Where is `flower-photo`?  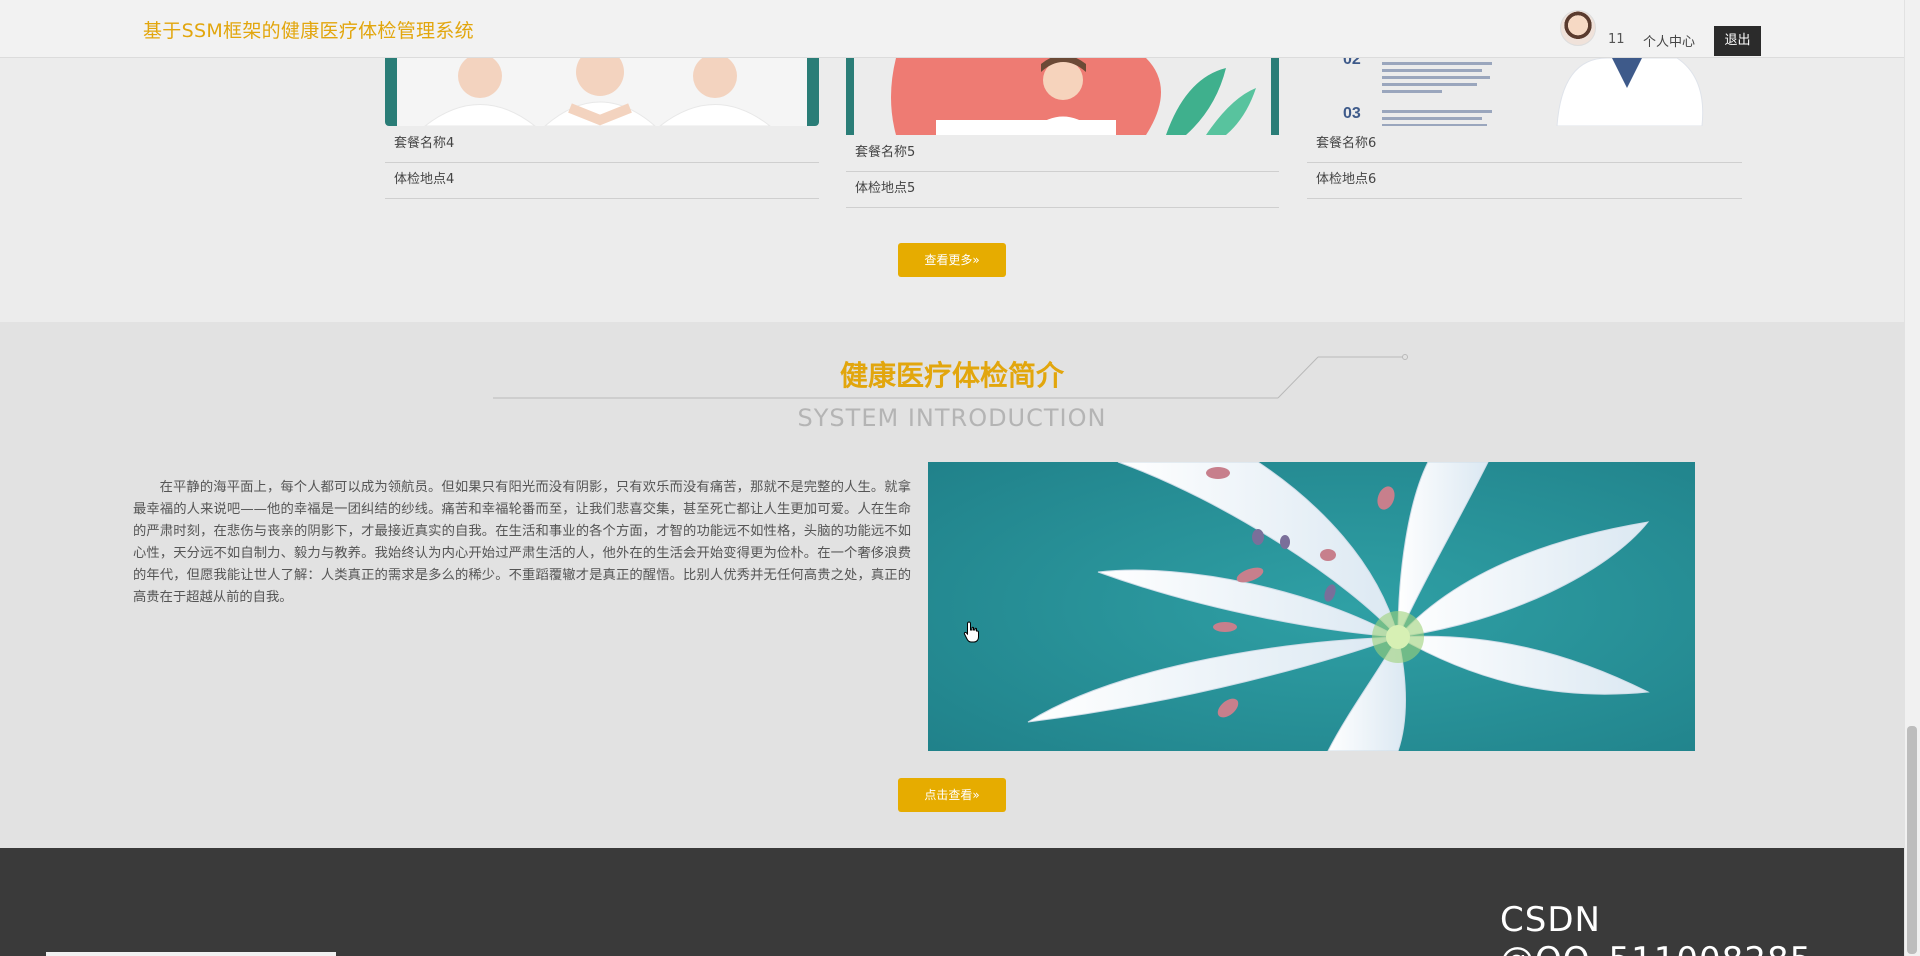
flower-photo is located at coordinates (1311, 606).